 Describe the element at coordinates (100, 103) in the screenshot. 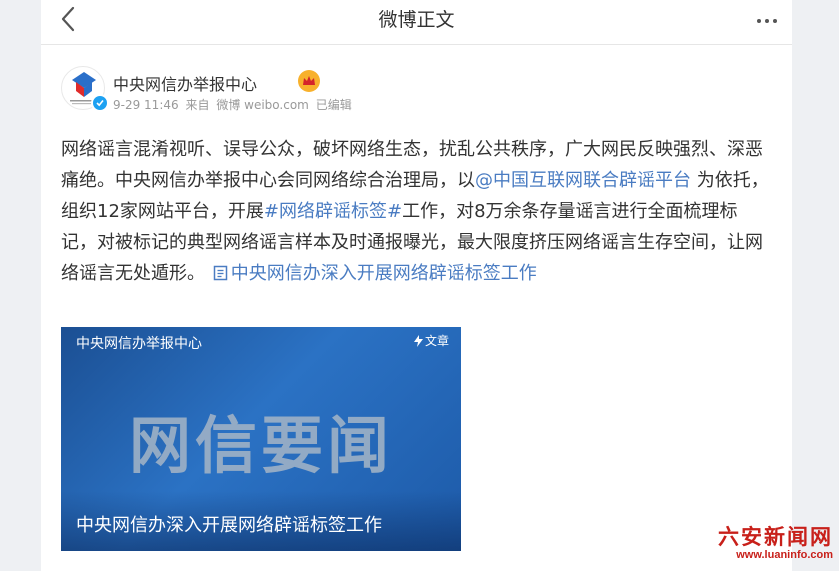

I see `verified-badge-icon` at that location.